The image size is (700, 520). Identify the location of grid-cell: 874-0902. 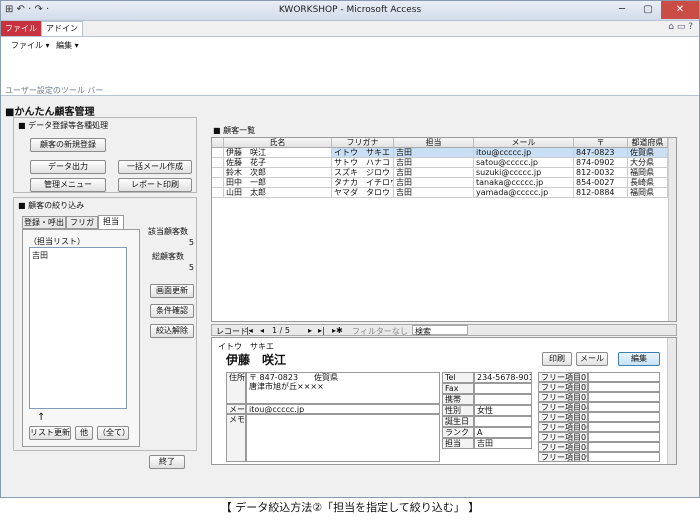
(601, 163).